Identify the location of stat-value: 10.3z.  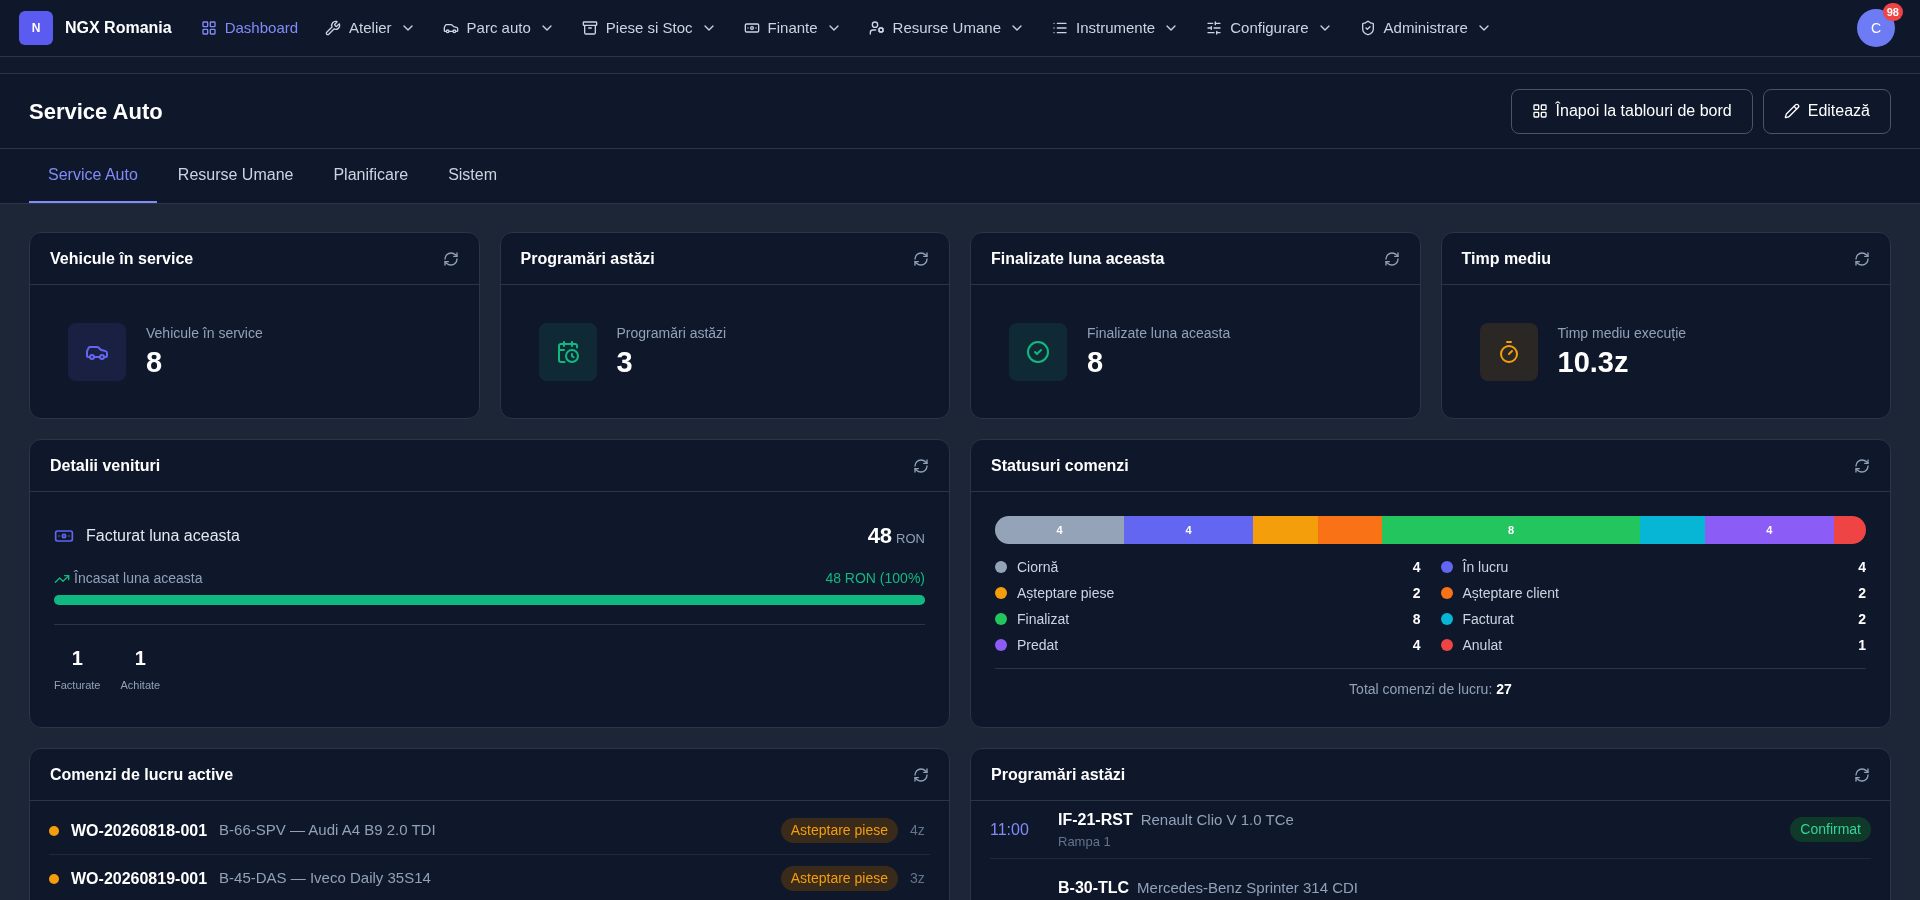
(1593, 363).